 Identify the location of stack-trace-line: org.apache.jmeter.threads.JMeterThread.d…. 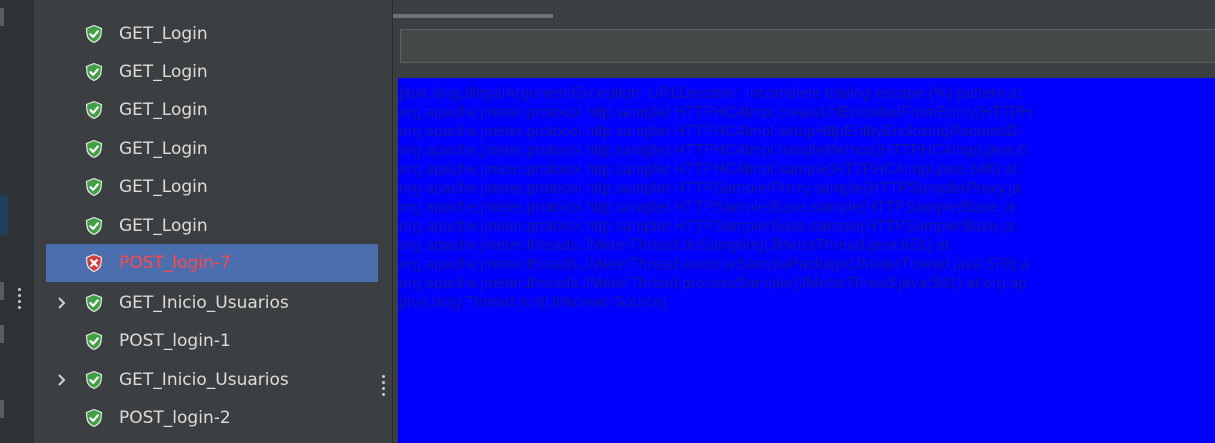
(674, 245).